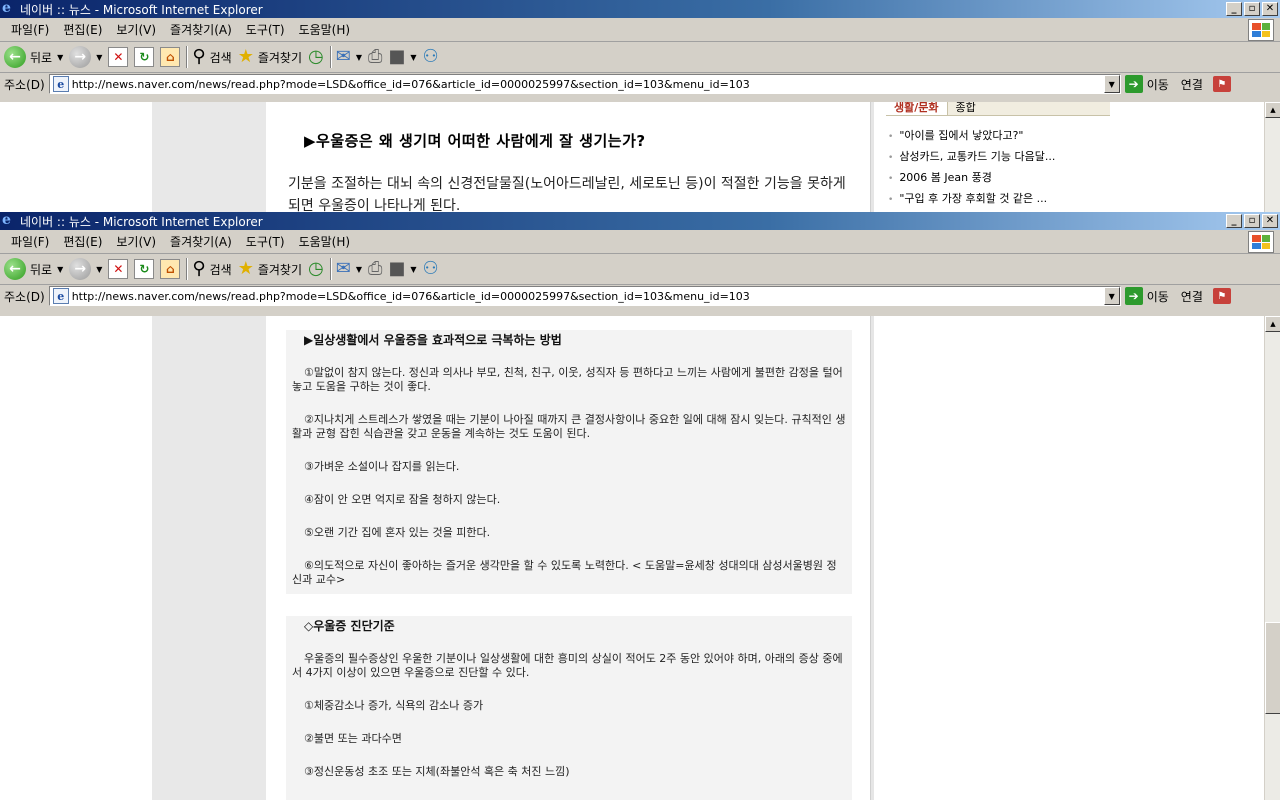 Image resolution: width=1280 pixels, height=800 pixels. Describe the element at coordinates (343, 56) in the screenshot. I see `mail-icon: ✉` at that location.